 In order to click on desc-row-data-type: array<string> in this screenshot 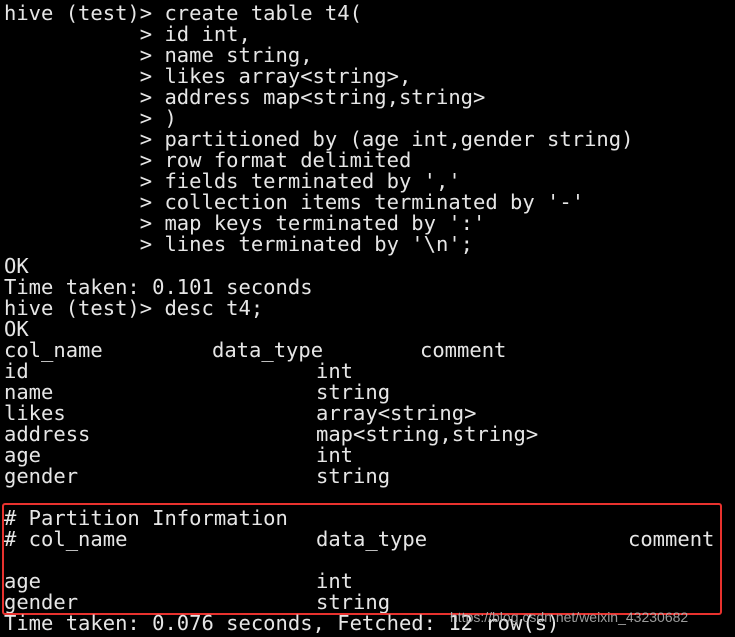, I will do `click(396, 413)`.